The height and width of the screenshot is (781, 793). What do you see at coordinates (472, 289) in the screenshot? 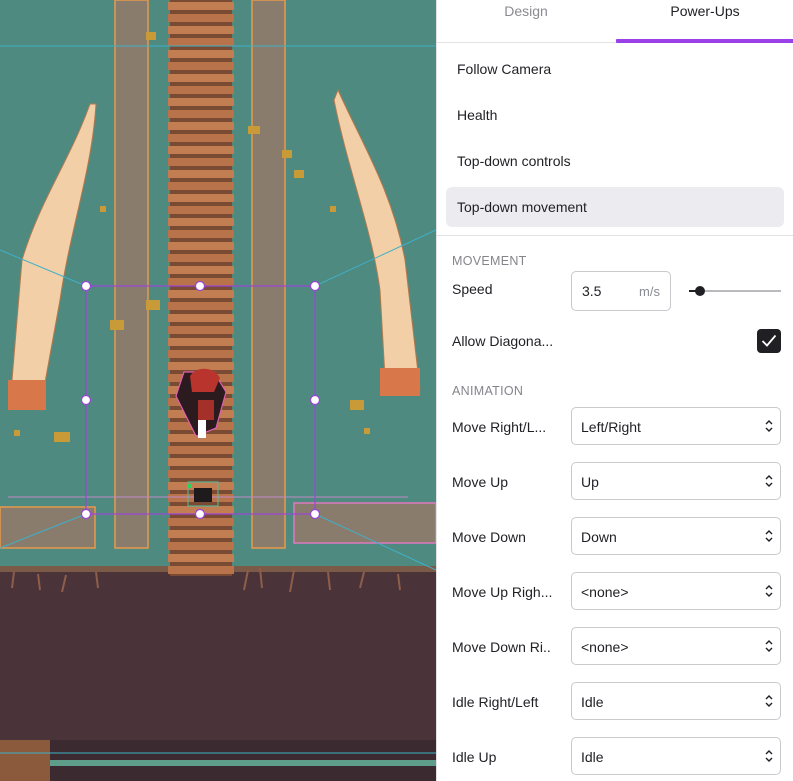
I see `speed-label: Speed` at bounding box center [472, 289].